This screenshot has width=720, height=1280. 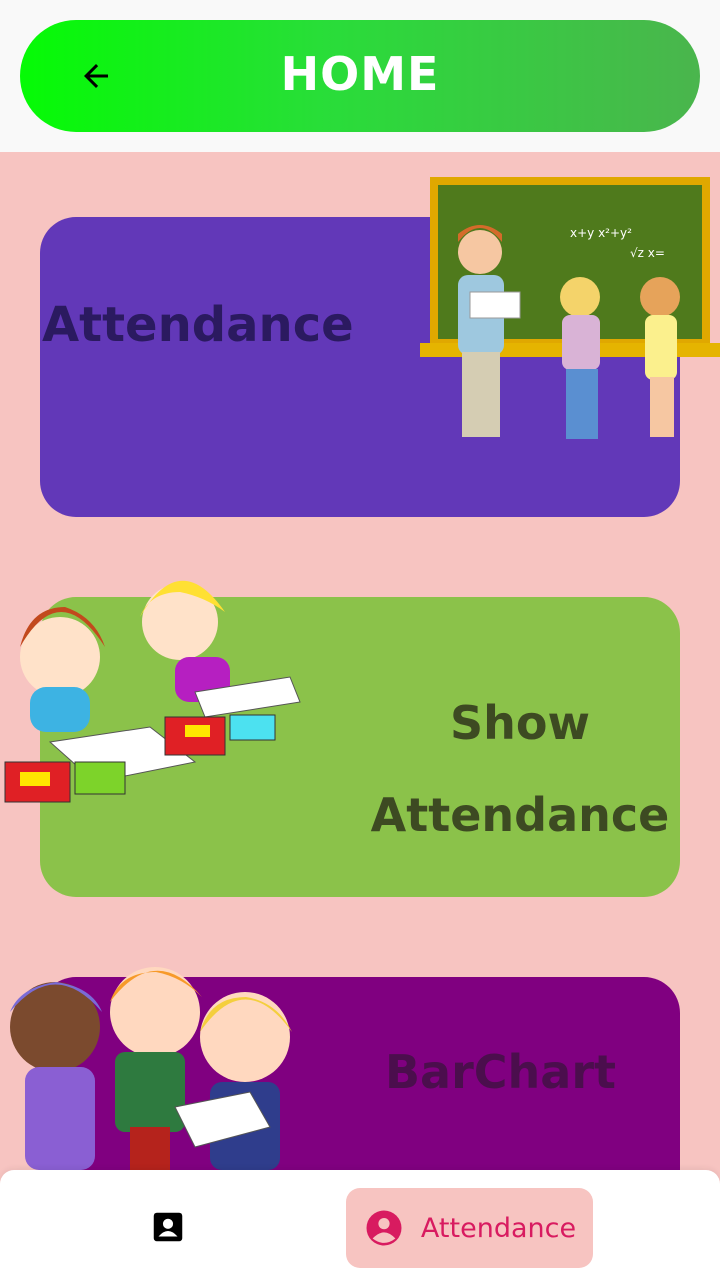 I want to click on nav-item-attendance: Attendance, so click(x=469, y=1228).